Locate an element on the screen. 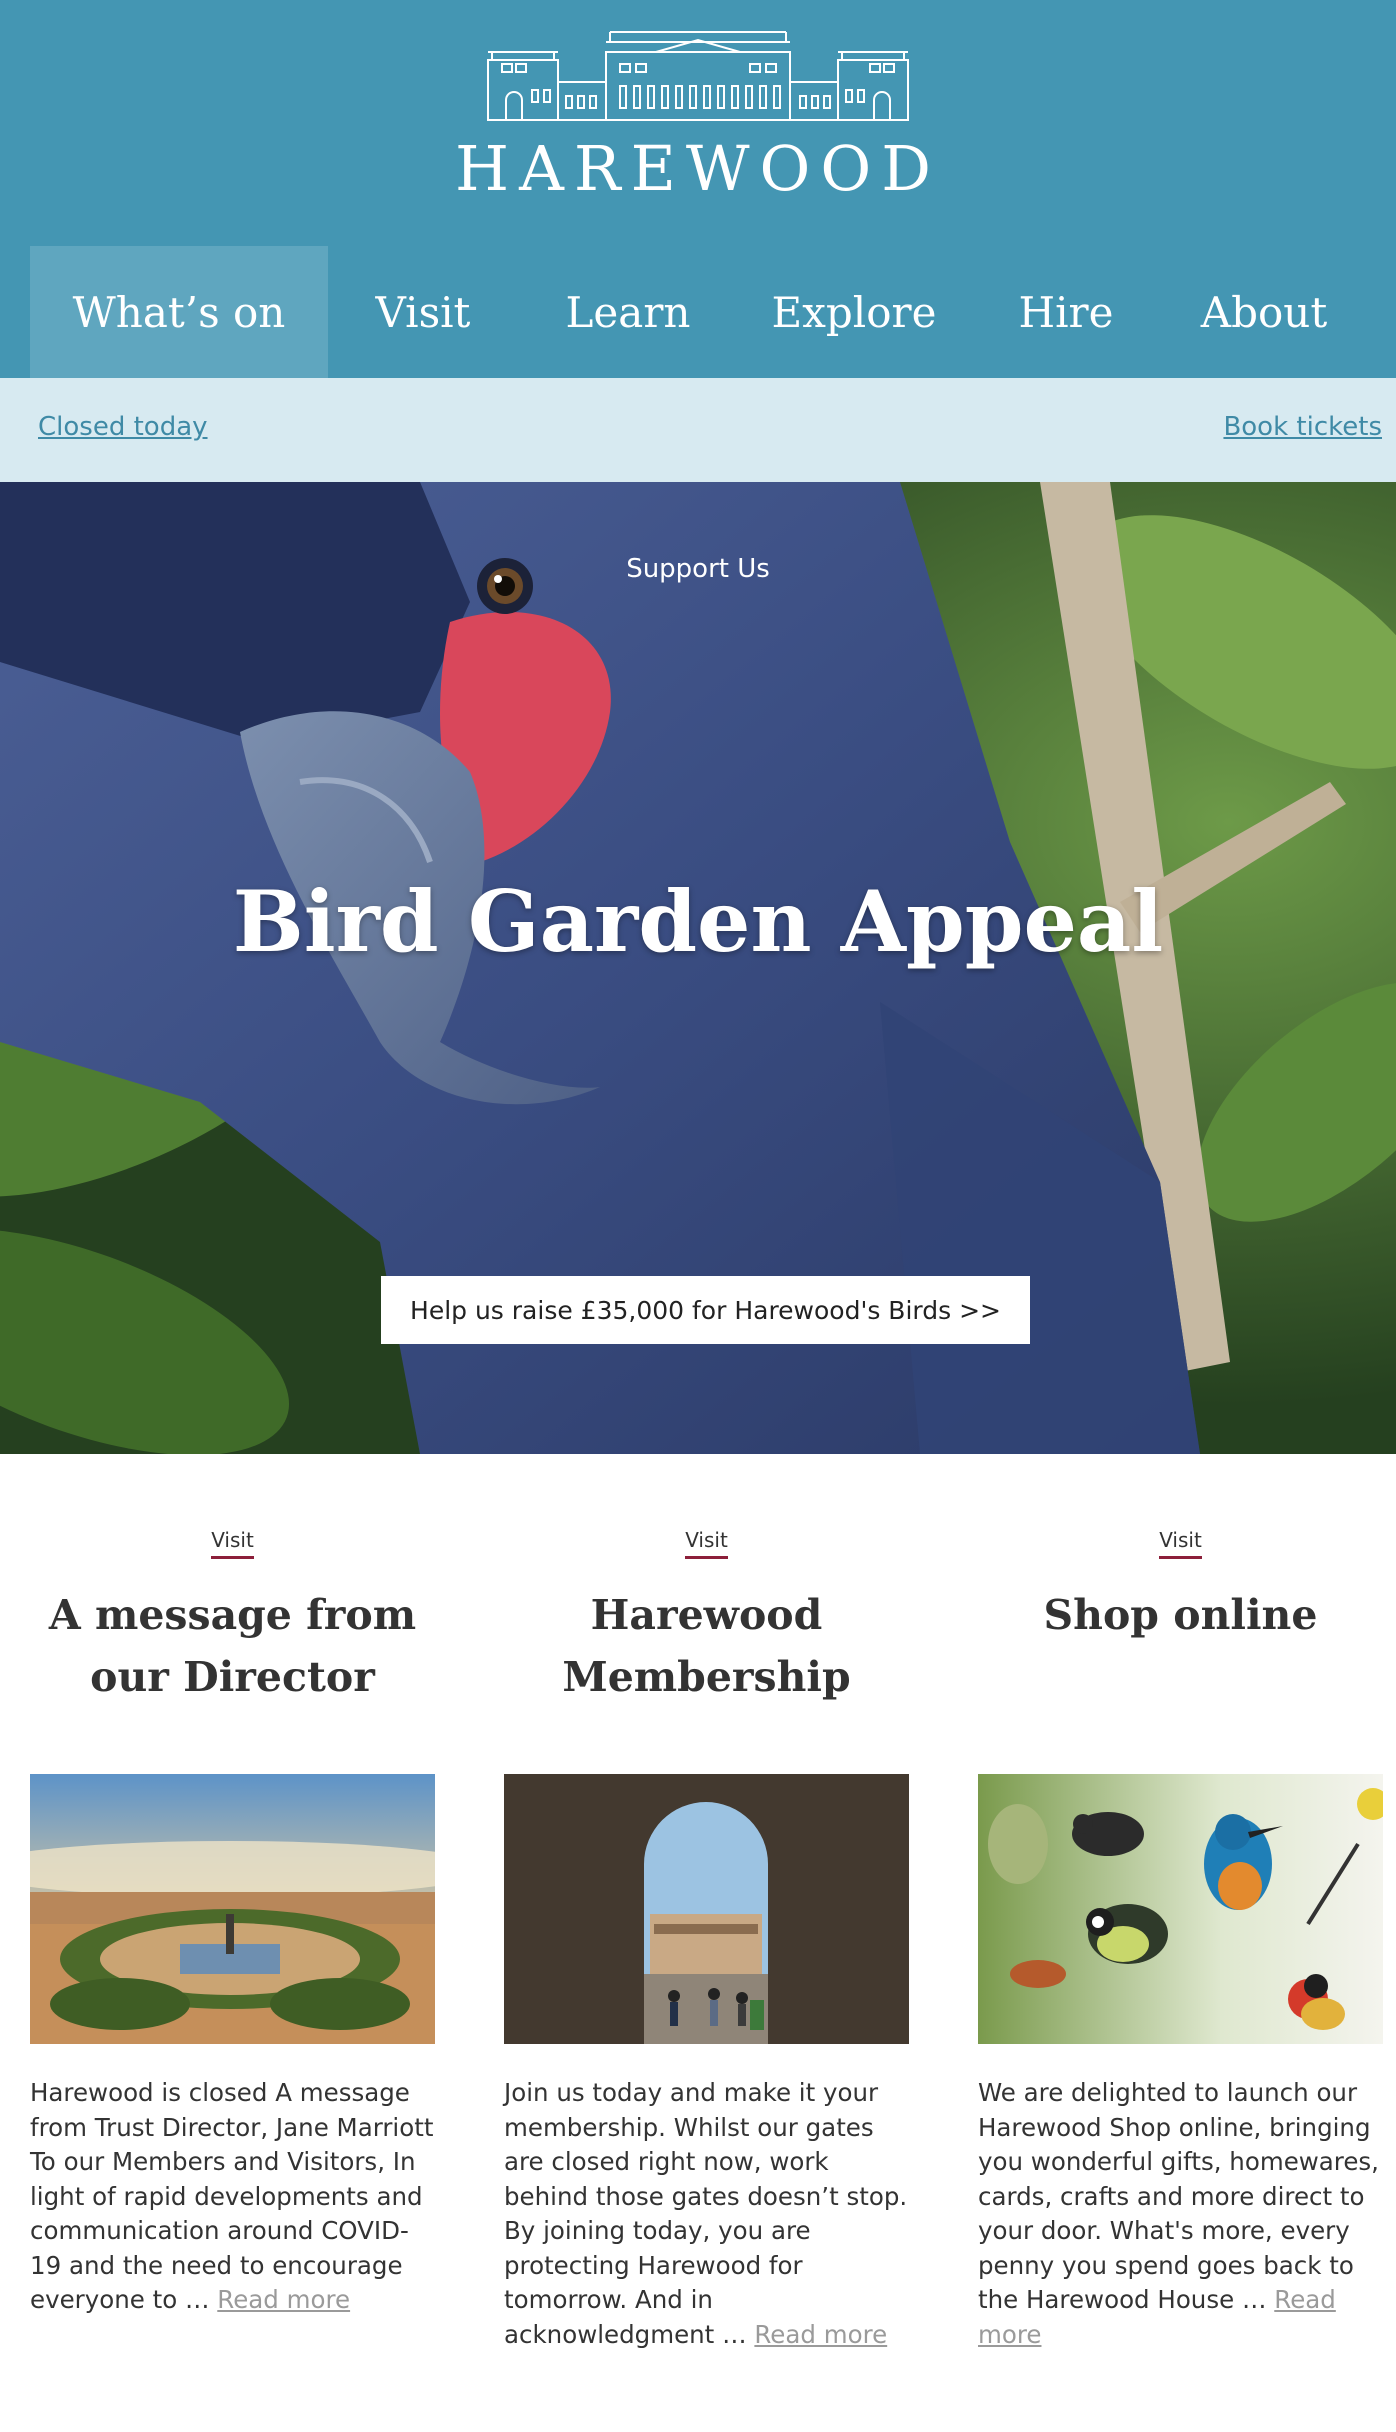  card-title: Shop online is located at coordinates (1180, 1615).